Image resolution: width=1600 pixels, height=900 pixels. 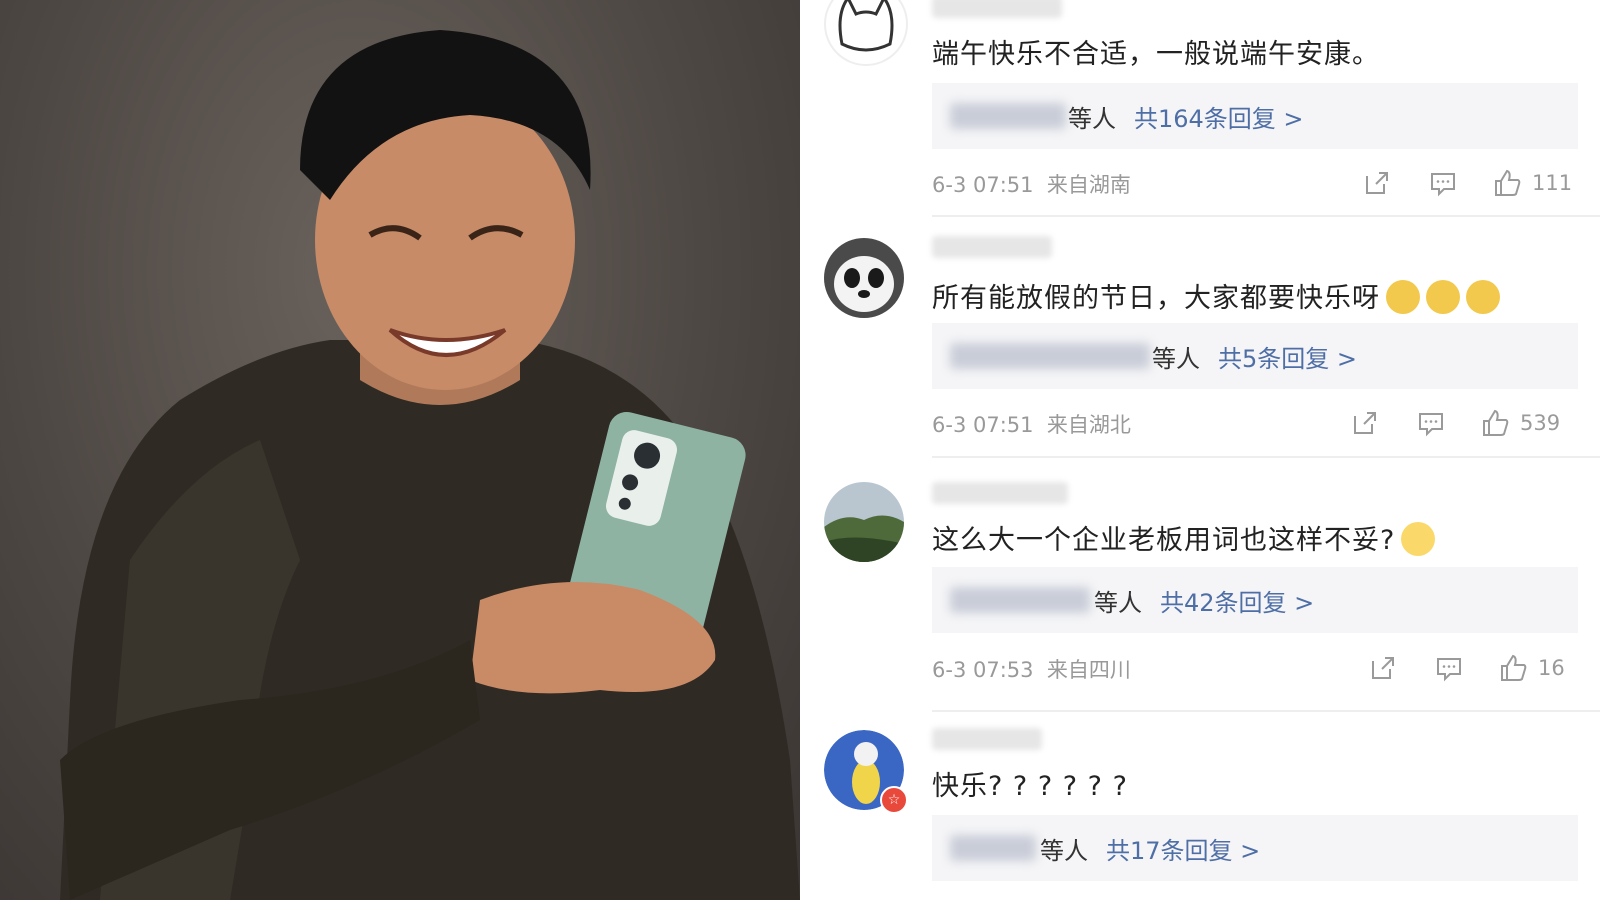 I want to click on comment-footer: 6-3 07:51 来自湖北 539, so click(x=1255, y=423).